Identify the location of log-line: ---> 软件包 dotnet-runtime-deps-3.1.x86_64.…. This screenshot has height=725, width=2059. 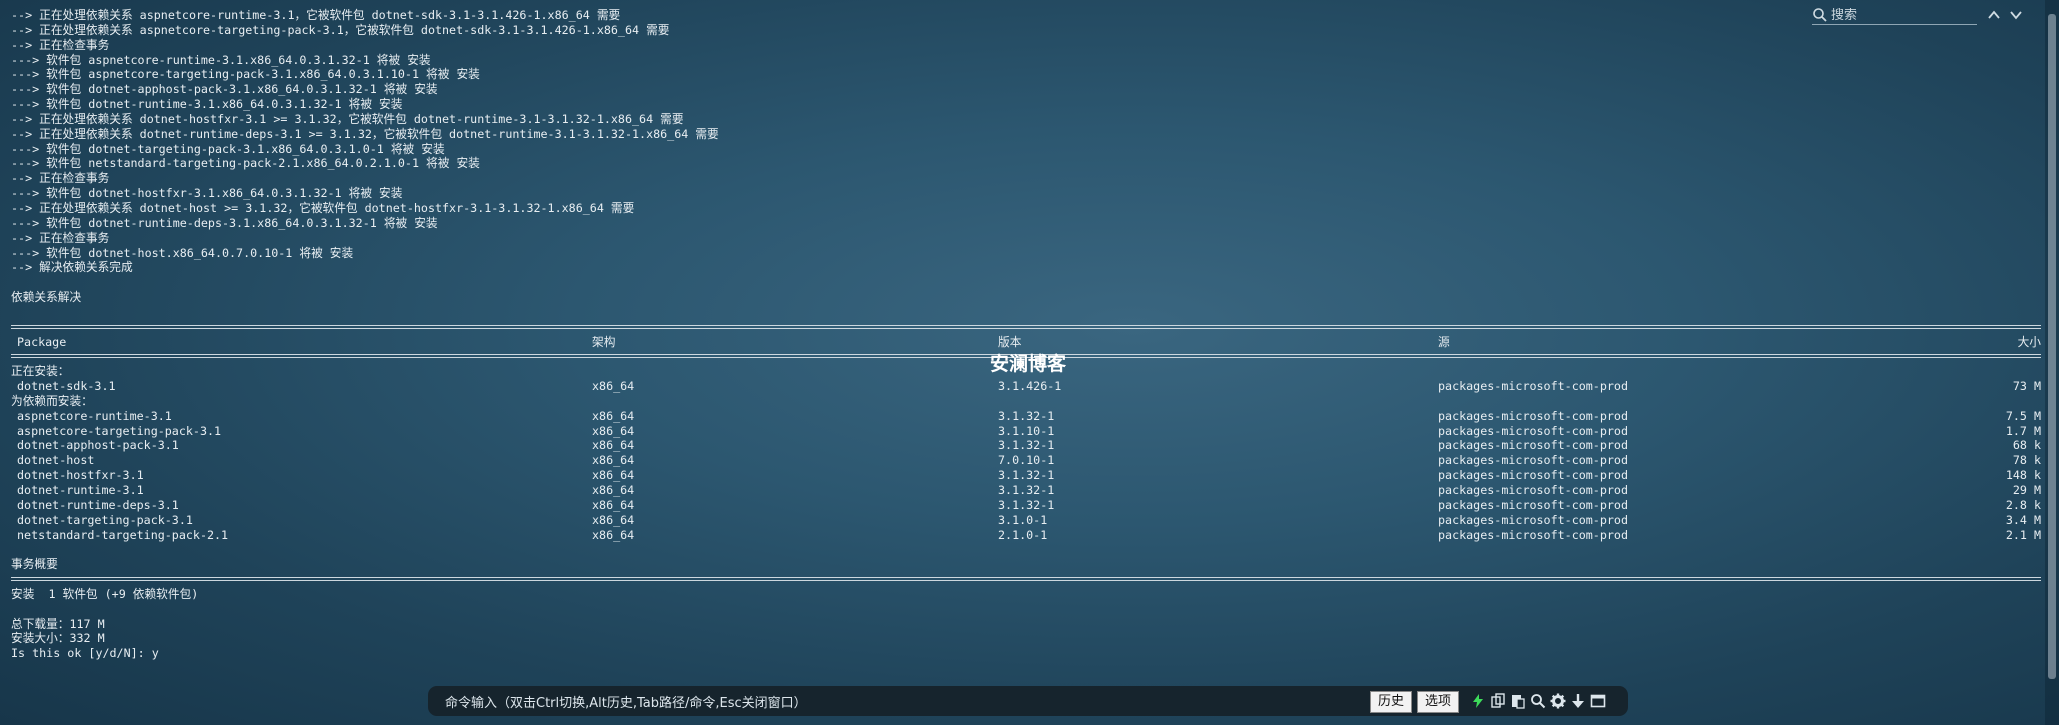
(224, 222).